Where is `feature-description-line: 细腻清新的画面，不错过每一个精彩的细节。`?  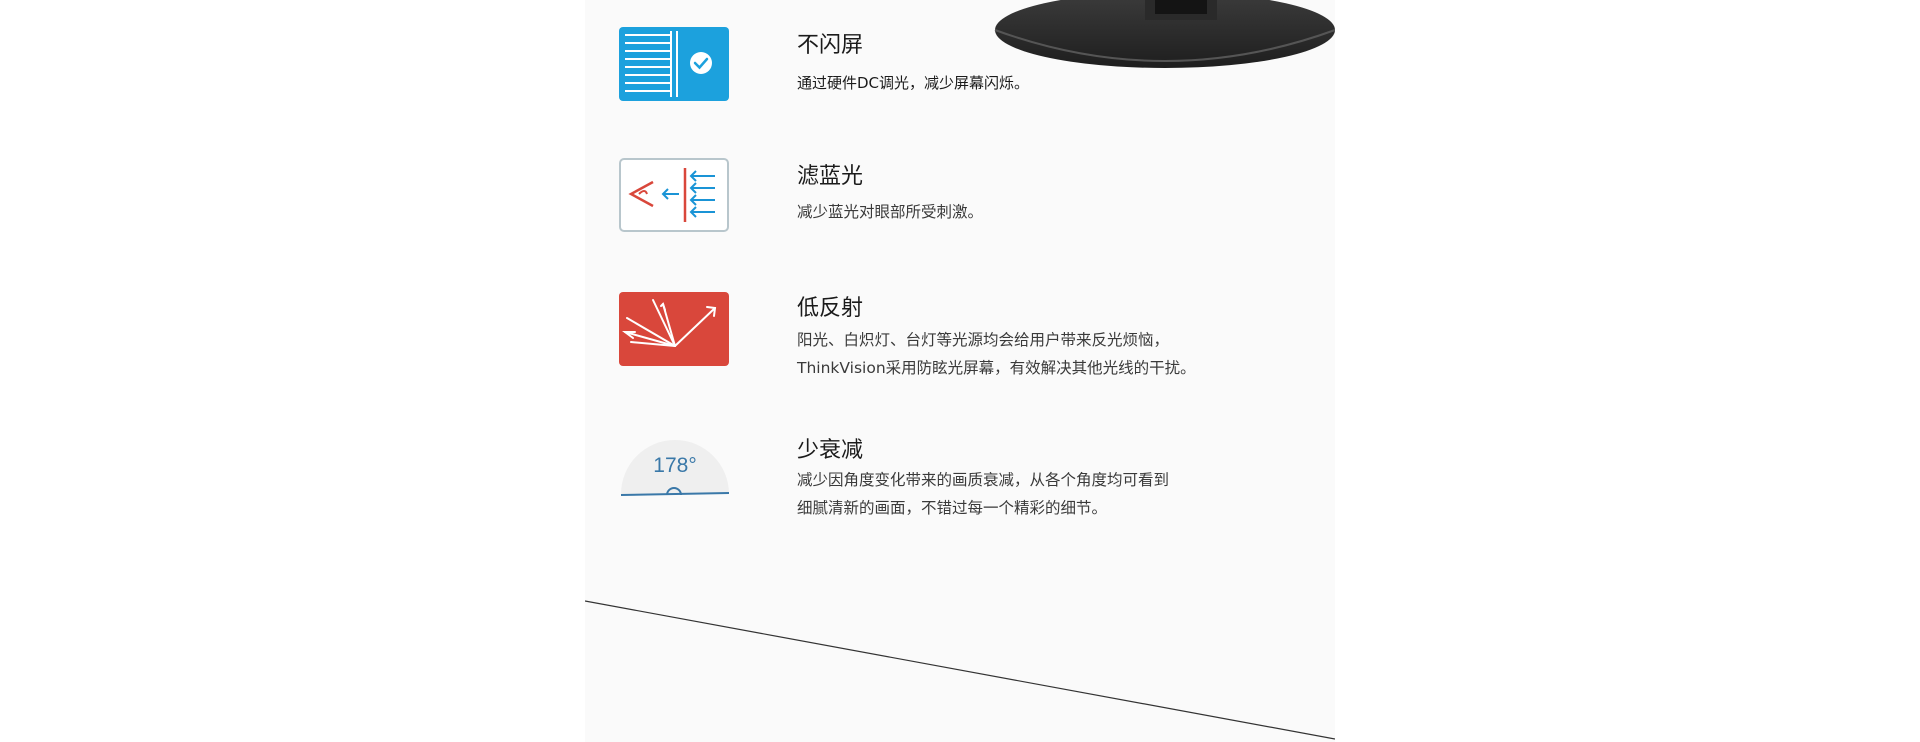
feature-description-line: 细腻清新的画面，不错过每一个精彩的细节。 is located at coordinates (952, 508).